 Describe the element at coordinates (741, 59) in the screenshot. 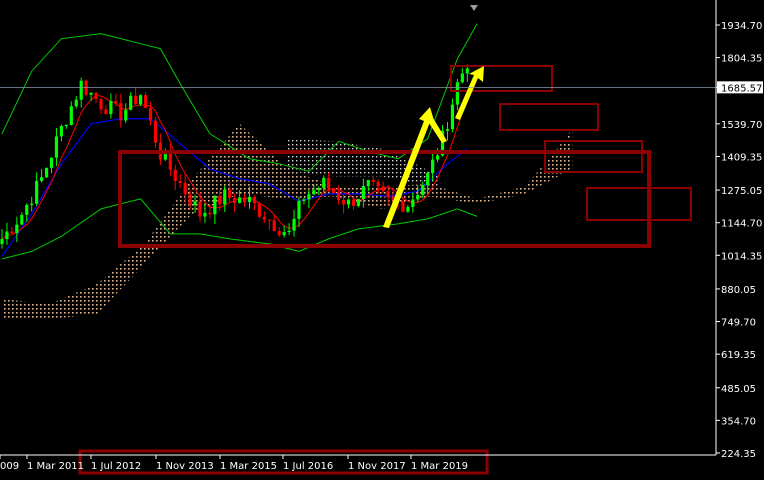

I see `price-tick-label: 1804.35` at that location.